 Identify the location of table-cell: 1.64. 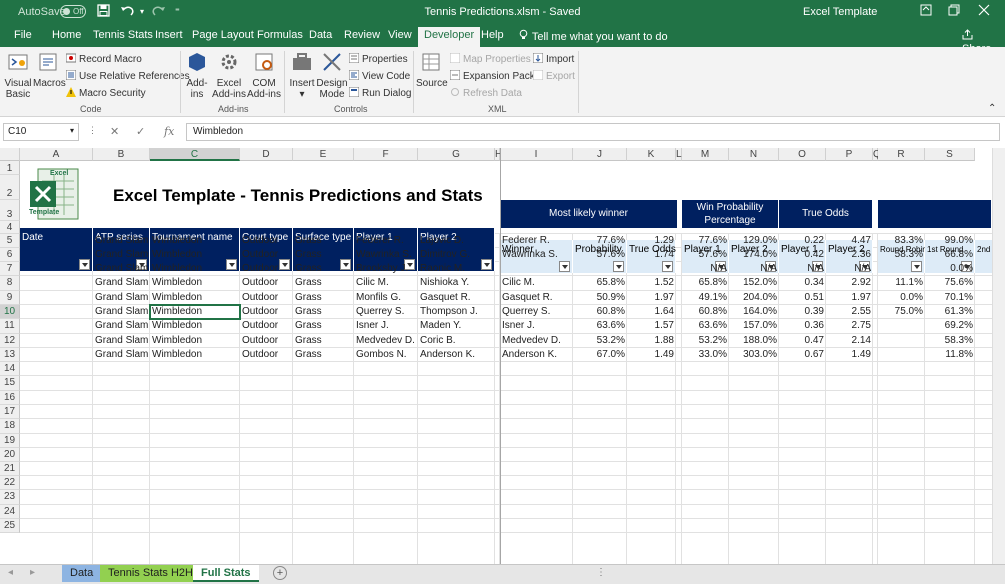
(651, 312).